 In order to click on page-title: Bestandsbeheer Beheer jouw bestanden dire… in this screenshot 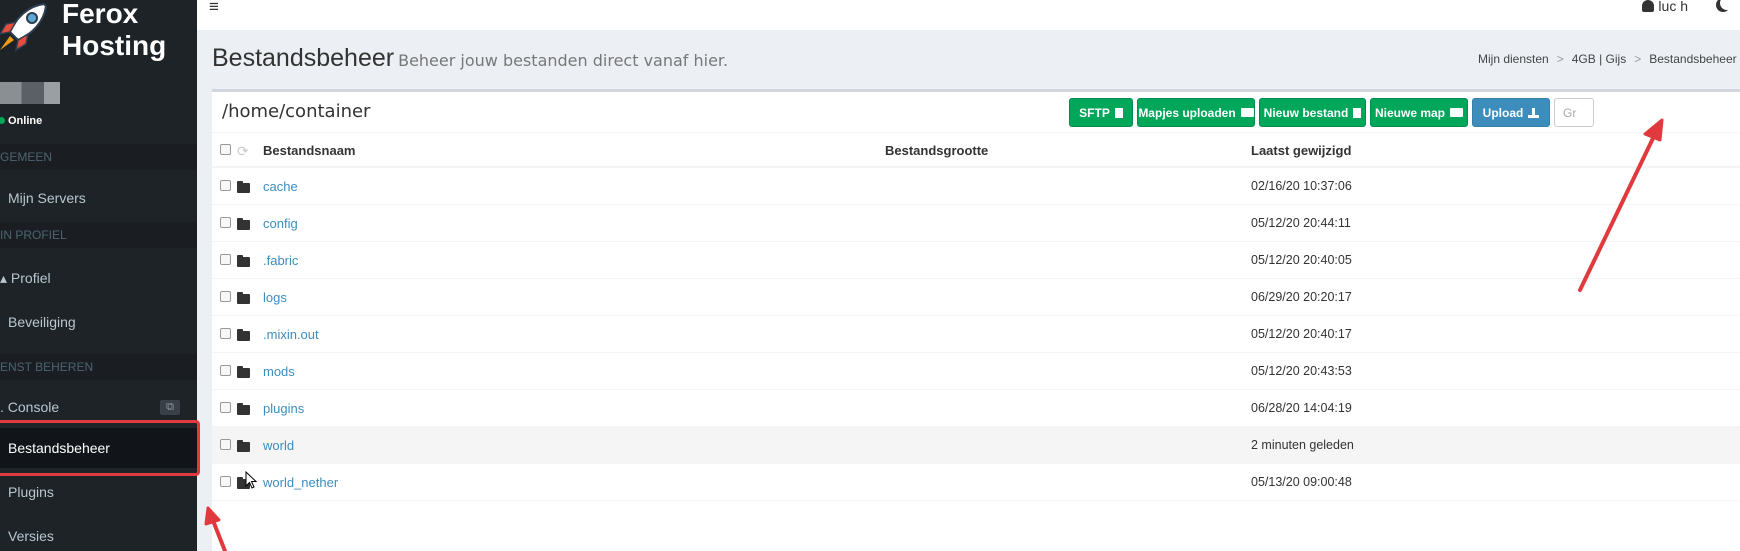, I will do `click(470, 58)`.